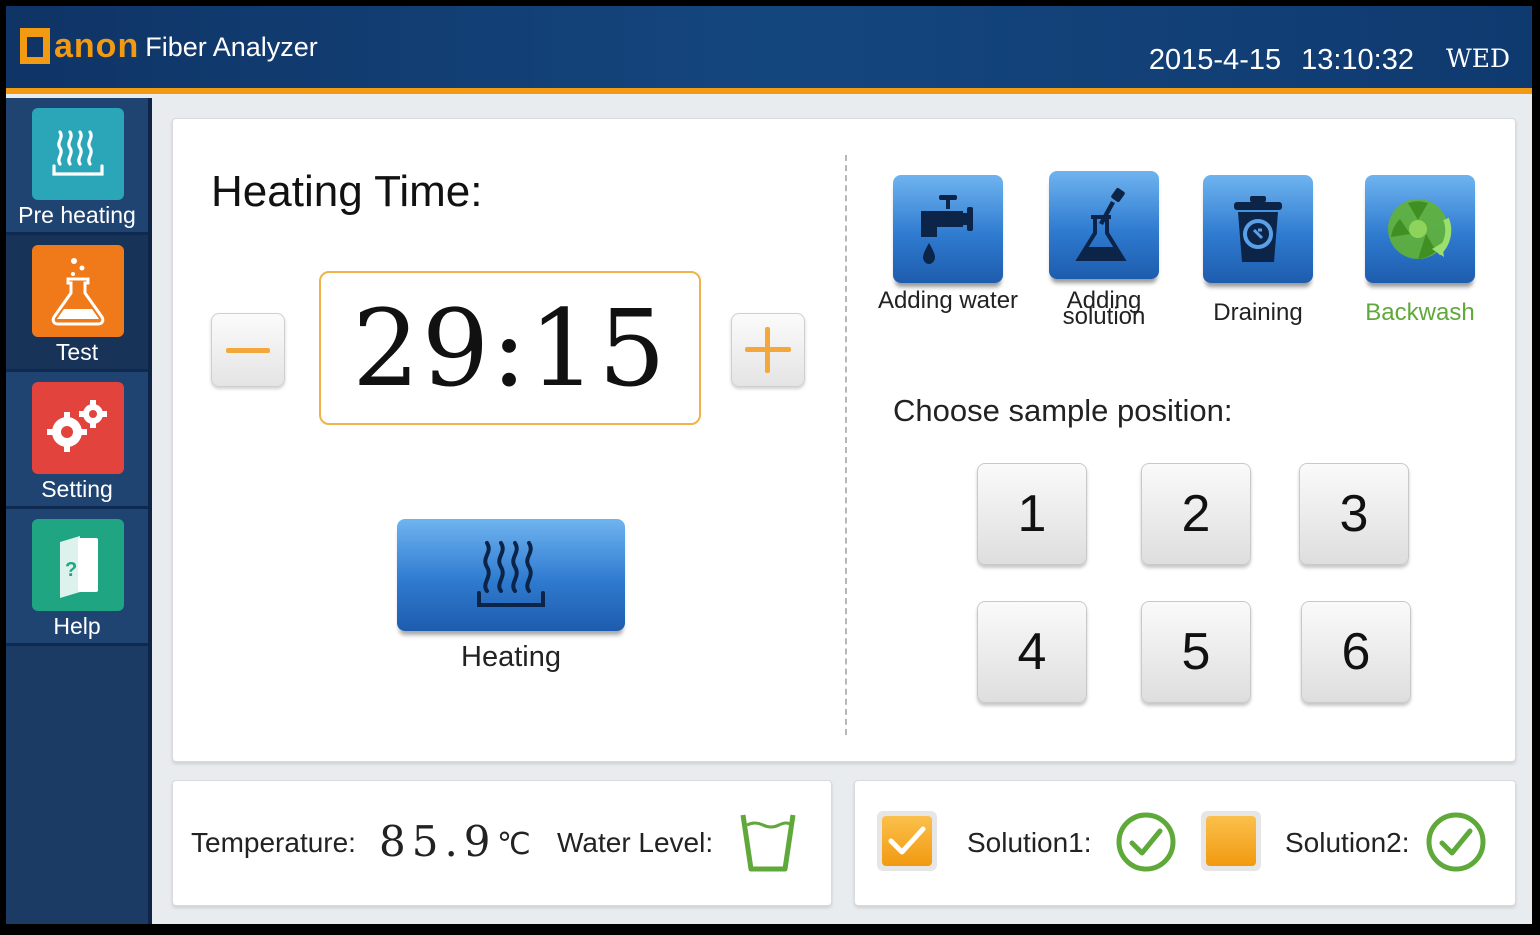  I want to click on heating-button-label: Heating, so click(511, 657).